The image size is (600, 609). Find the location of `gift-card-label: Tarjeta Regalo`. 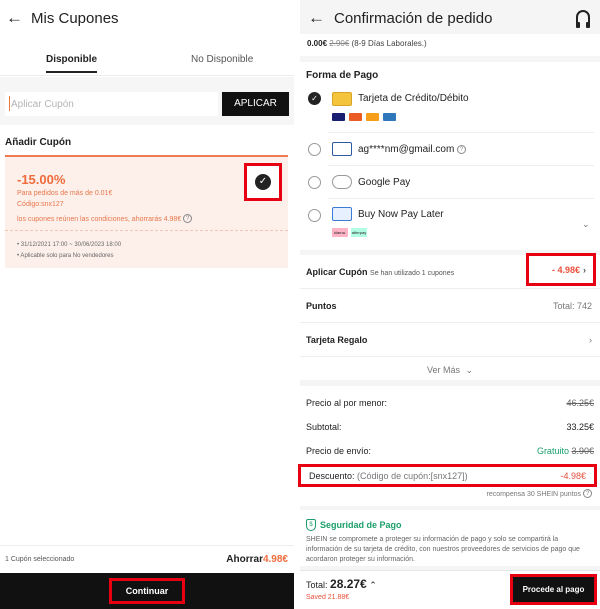

gift-card-label: Tarjeta Regalo is located at coordinates (337, 340).